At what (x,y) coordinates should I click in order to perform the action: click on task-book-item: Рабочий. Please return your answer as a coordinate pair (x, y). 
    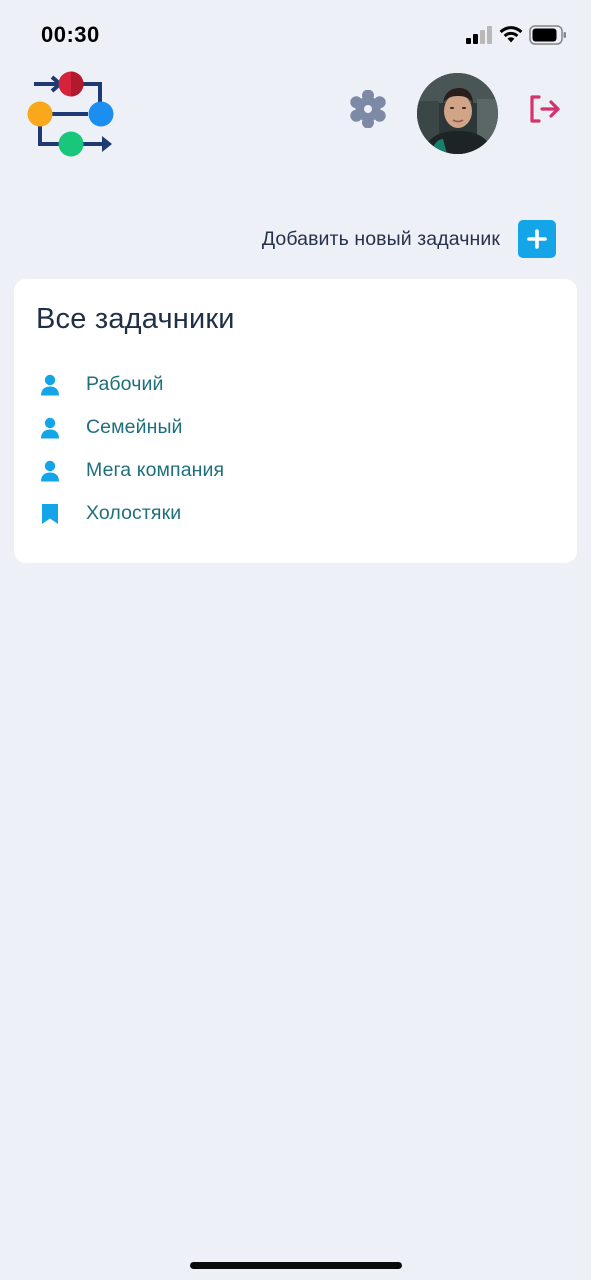
    Looking at the image, I should click on (300, 384).